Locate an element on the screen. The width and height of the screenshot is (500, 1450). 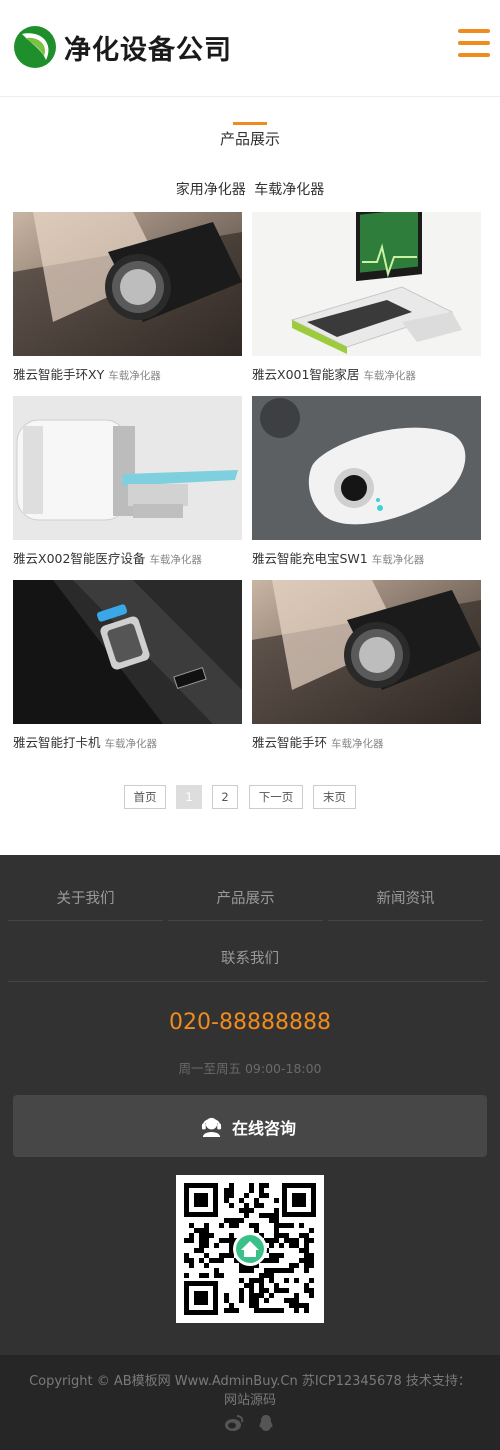
product-image-medical is located at coordinates (127, 468).